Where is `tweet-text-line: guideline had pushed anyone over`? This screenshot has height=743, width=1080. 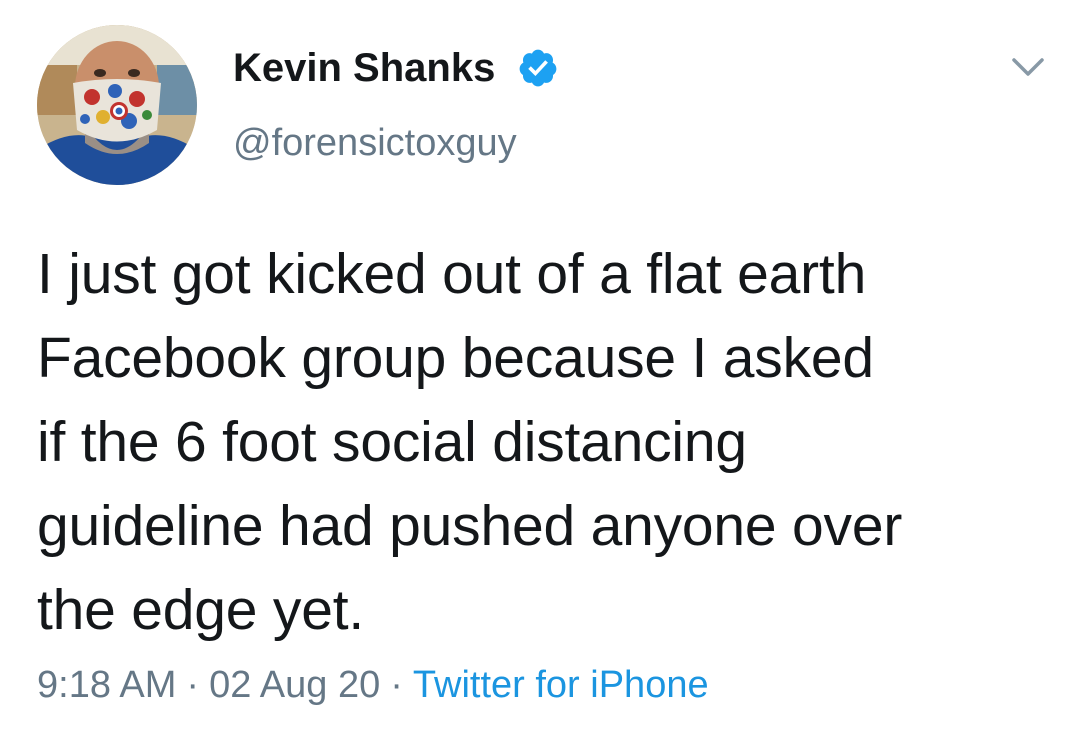 tweet-text-line: guideline had pushed anyone over is located at coordinates (470, 526).